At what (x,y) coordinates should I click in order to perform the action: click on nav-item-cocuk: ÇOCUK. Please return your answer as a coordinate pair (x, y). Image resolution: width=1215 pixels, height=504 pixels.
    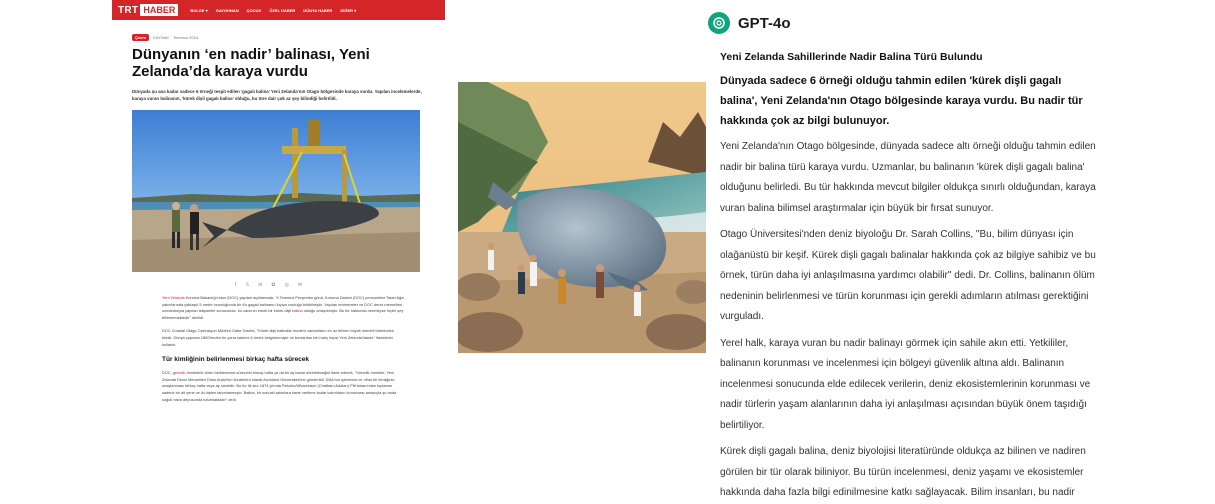
    Looking at the image, I should click on (254, 10).